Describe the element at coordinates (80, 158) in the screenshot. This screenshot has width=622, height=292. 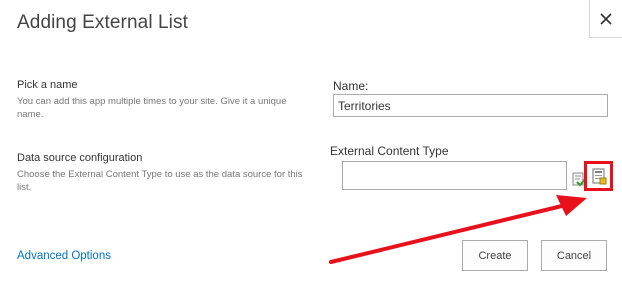
I see `data-source-heading: Data source configuration` at that location.